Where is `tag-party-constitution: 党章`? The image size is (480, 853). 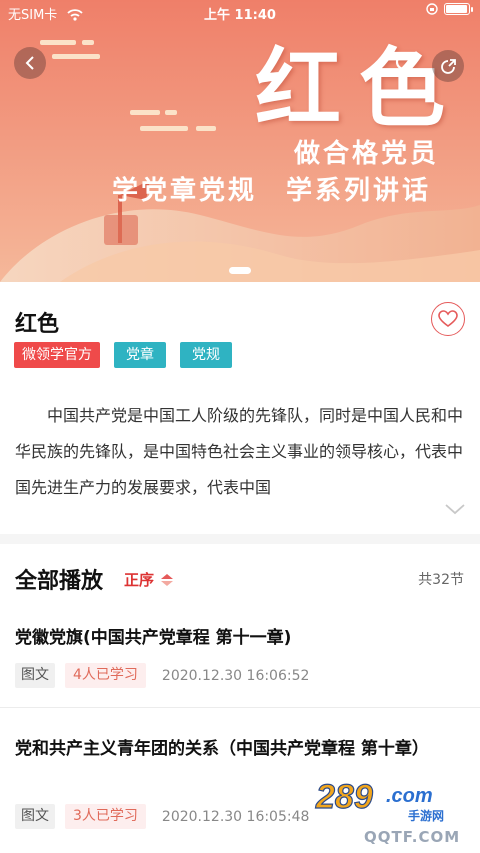 tag-party-constitution: 党章 is located at coordinates (140, 355).